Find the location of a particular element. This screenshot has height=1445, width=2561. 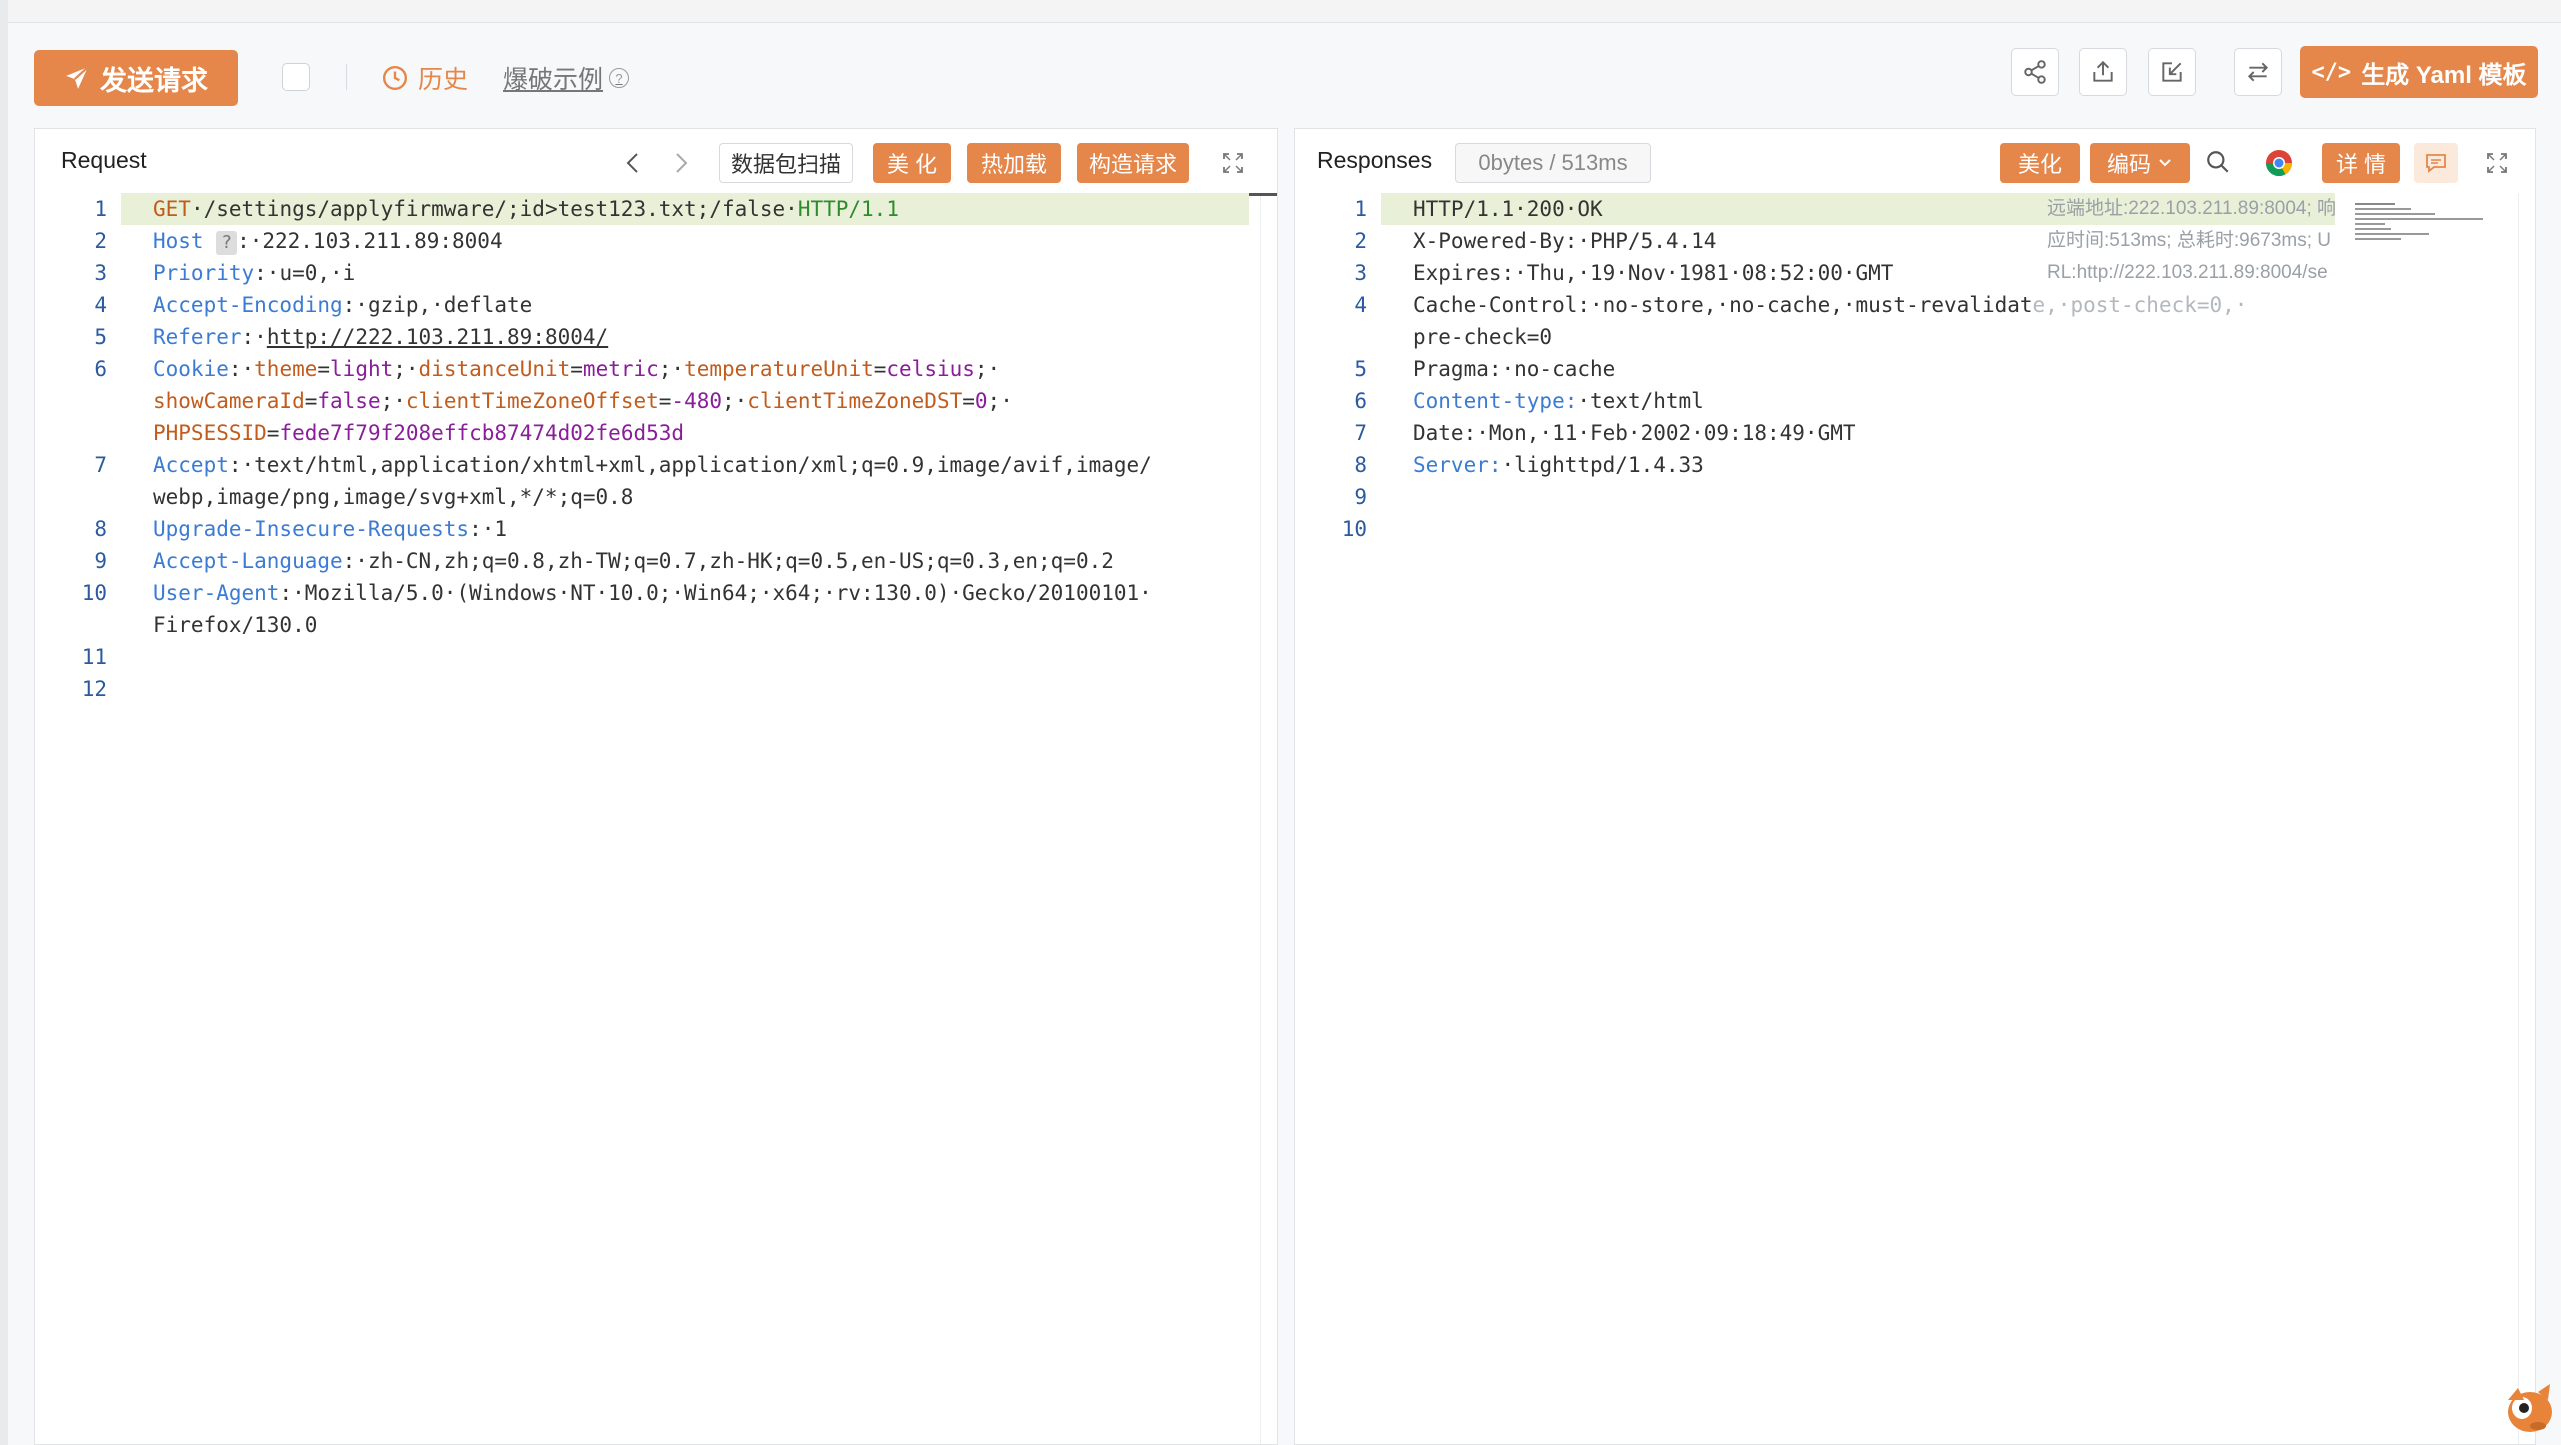

toolbar: 发送请求 历史 爆破示例 ? </> 生成 Yaml 模板 is located at coordinates (1280, 75).